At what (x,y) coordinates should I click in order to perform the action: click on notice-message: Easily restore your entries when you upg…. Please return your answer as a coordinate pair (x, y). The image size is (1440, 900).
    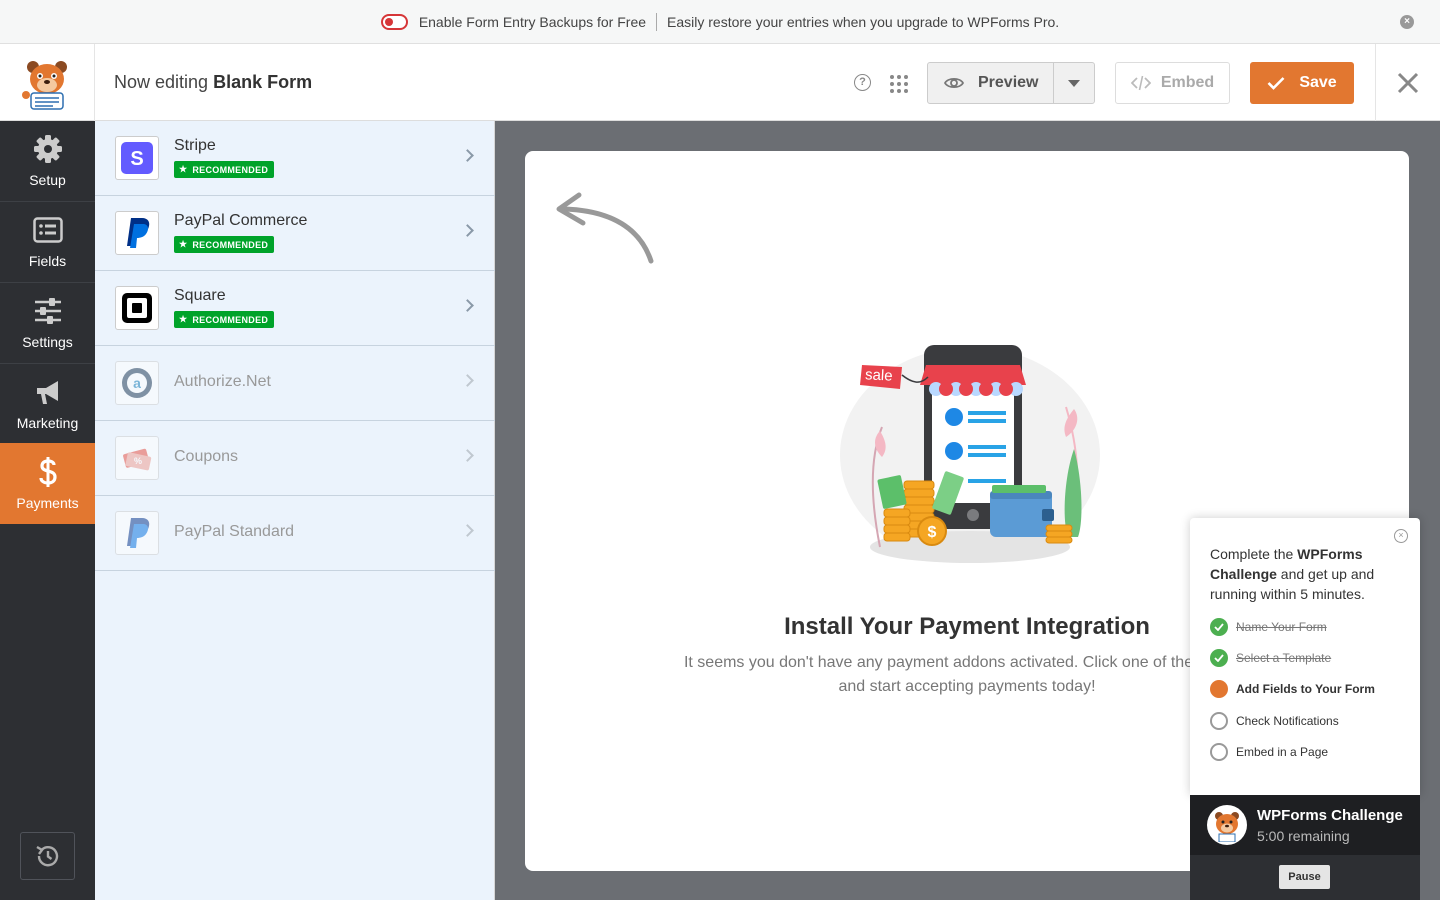
    Looking at the image, I should click on (863, 21).